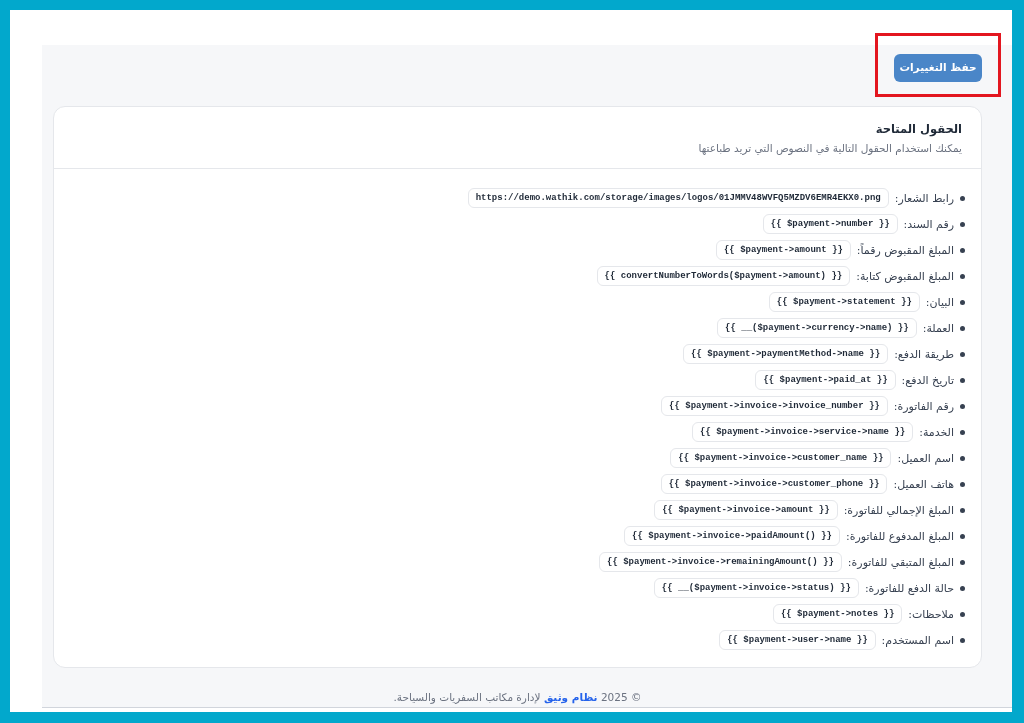  I want to click on field-code: {{ $payment->statement }}, so click(844, 302).